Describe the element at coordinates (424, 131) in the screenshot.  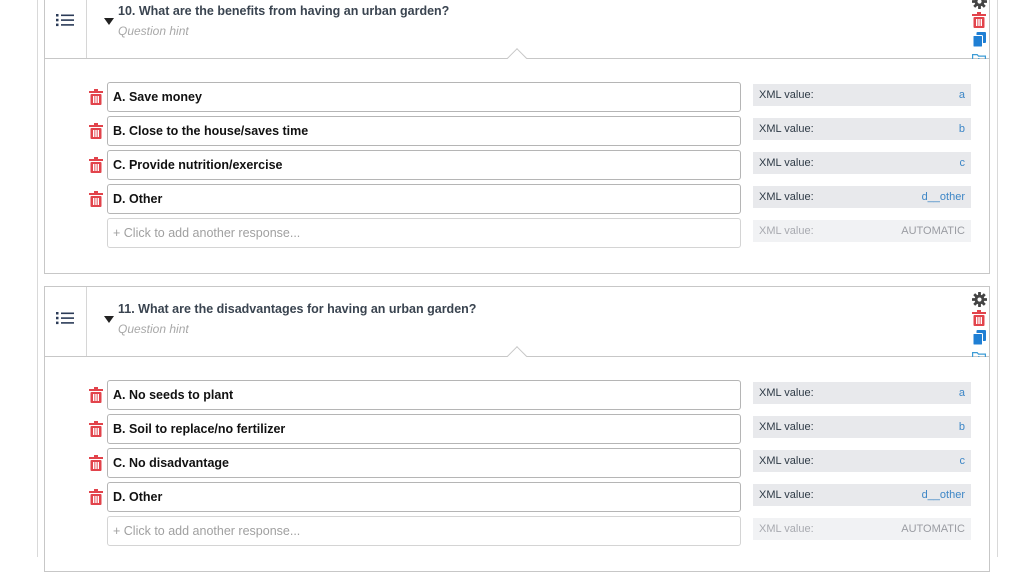
I see `choice-label-input: B. Close to the house/saves time` at that location.